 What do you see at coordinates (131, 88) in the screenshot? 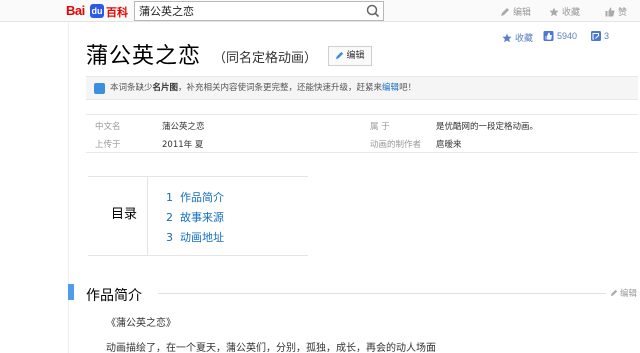
I see `notice-text-before: 本词条缺少` at bounding box center [131, 88].